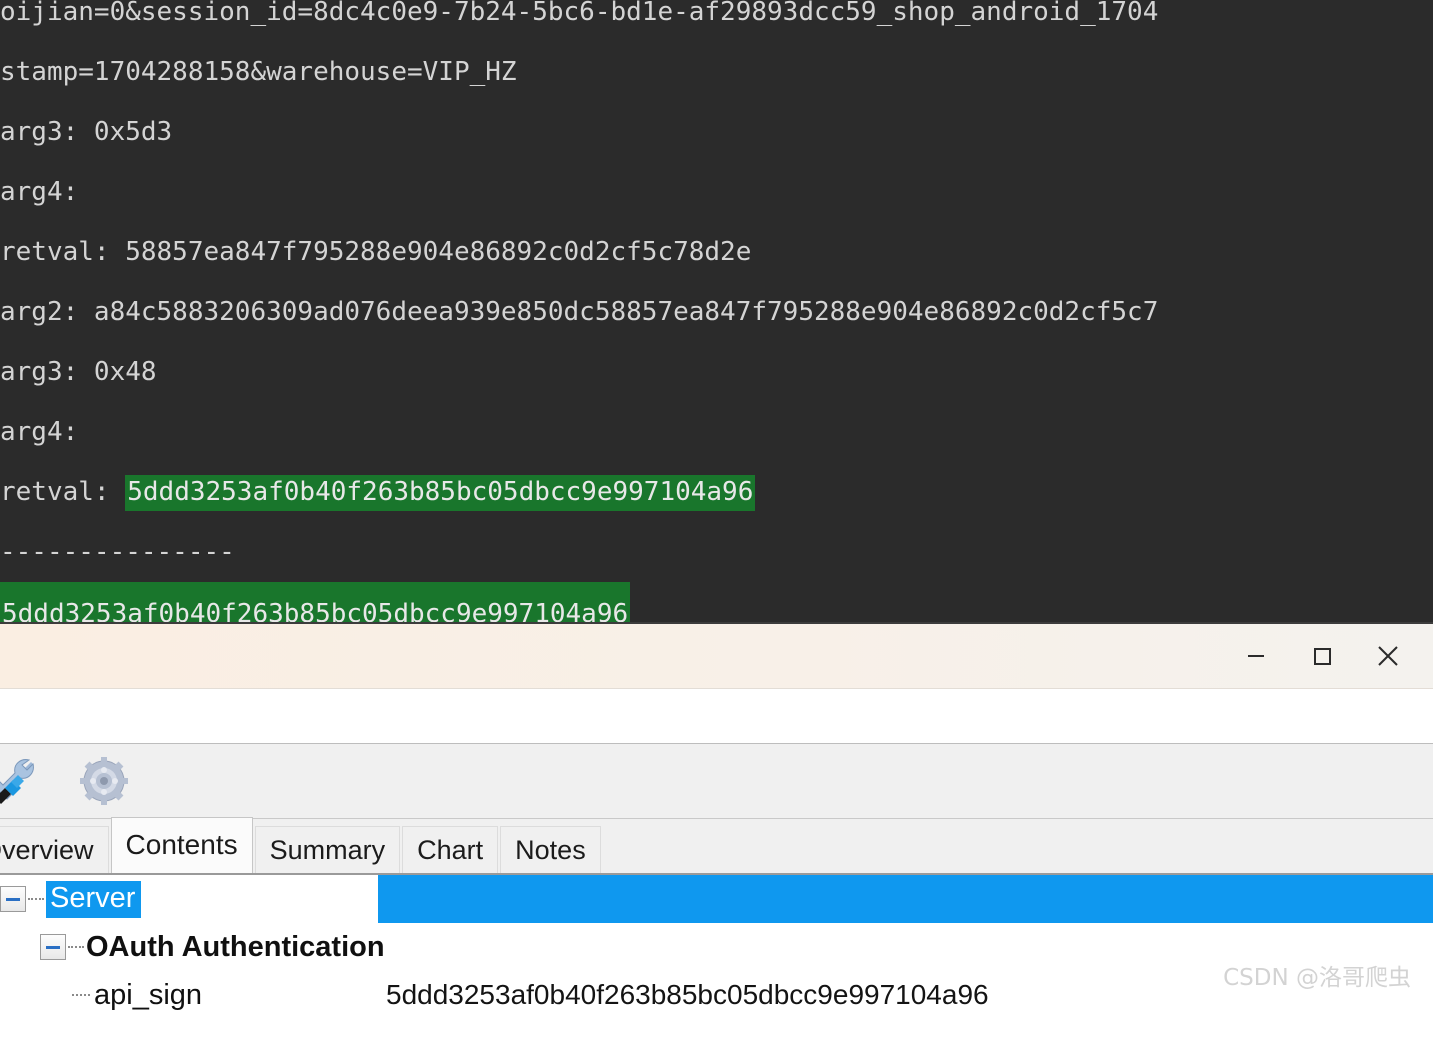 This screenshot has height=1057, width=1433. I want to click on tree-node-label-oauth-authentication: OAuth Authentication, so click(235, 947).